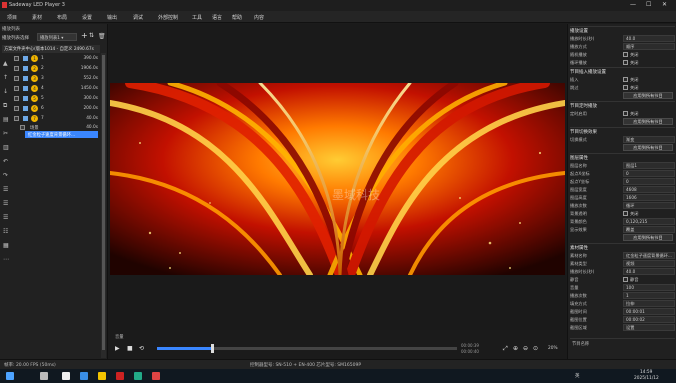  I want to click on menu-project: 项目, so click(12, 17).